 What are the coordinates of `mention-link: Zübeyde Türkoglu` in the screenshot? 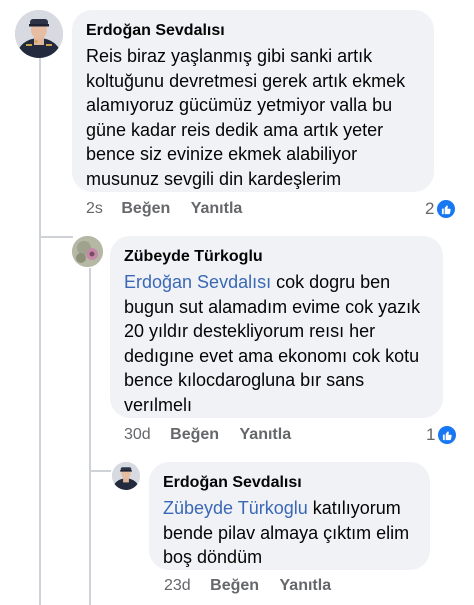 It's located at (235, 508).